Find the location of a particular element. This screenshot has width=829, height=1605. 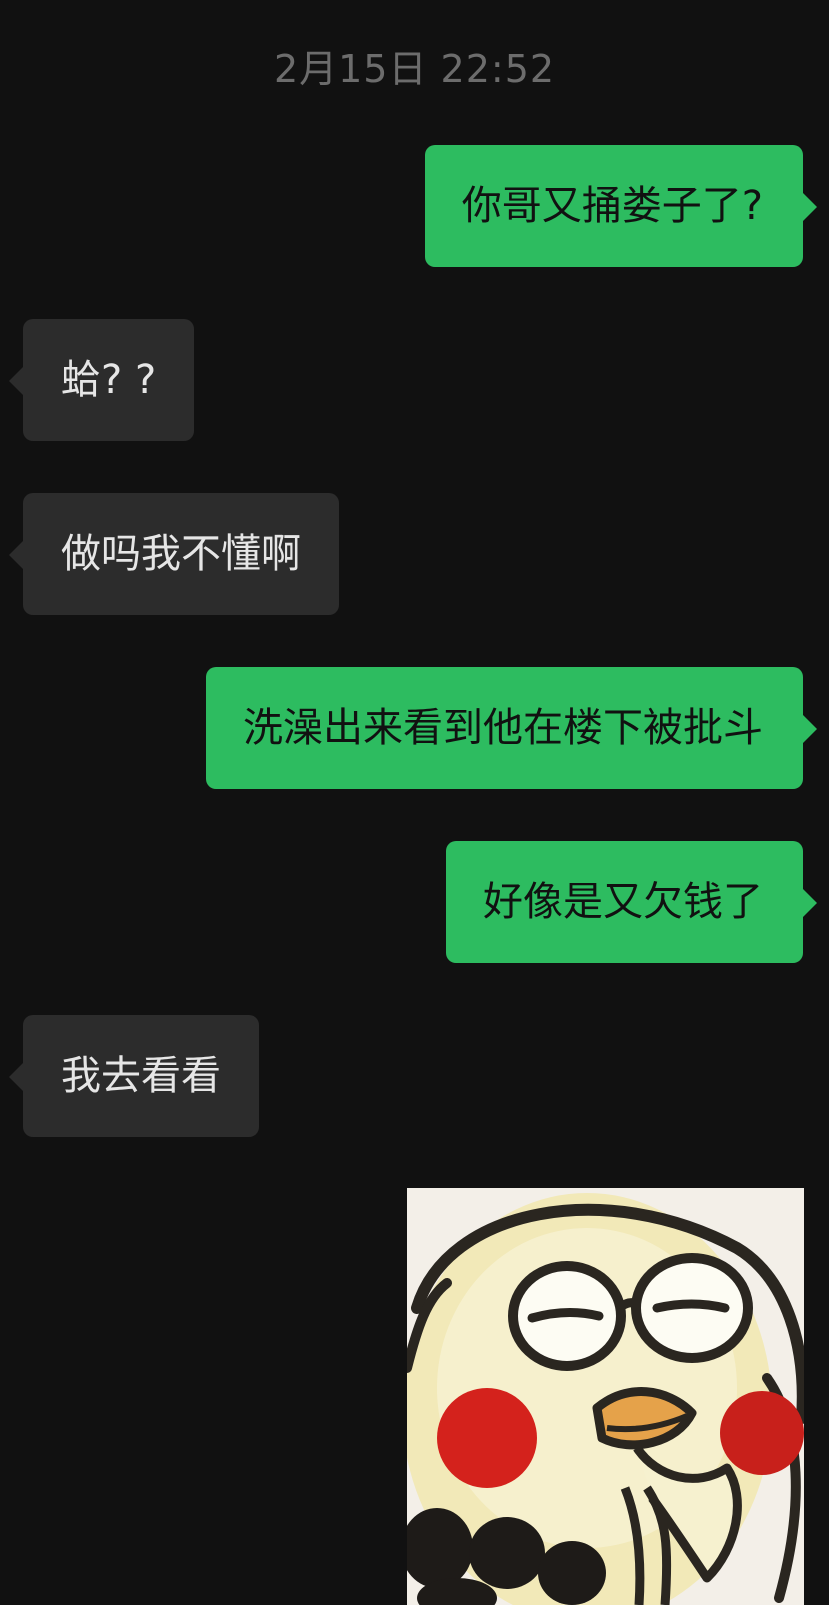

outgoing-message-bubble: 洗澡出来看到他在楼下被批斗 is located at coordinates (511, 728).